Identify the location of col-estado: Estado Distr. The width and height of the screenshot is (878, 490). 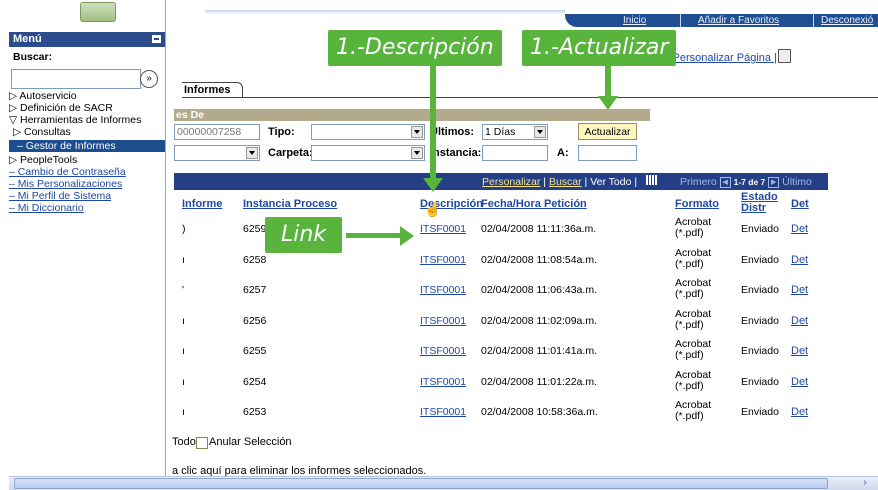
(760, 203).